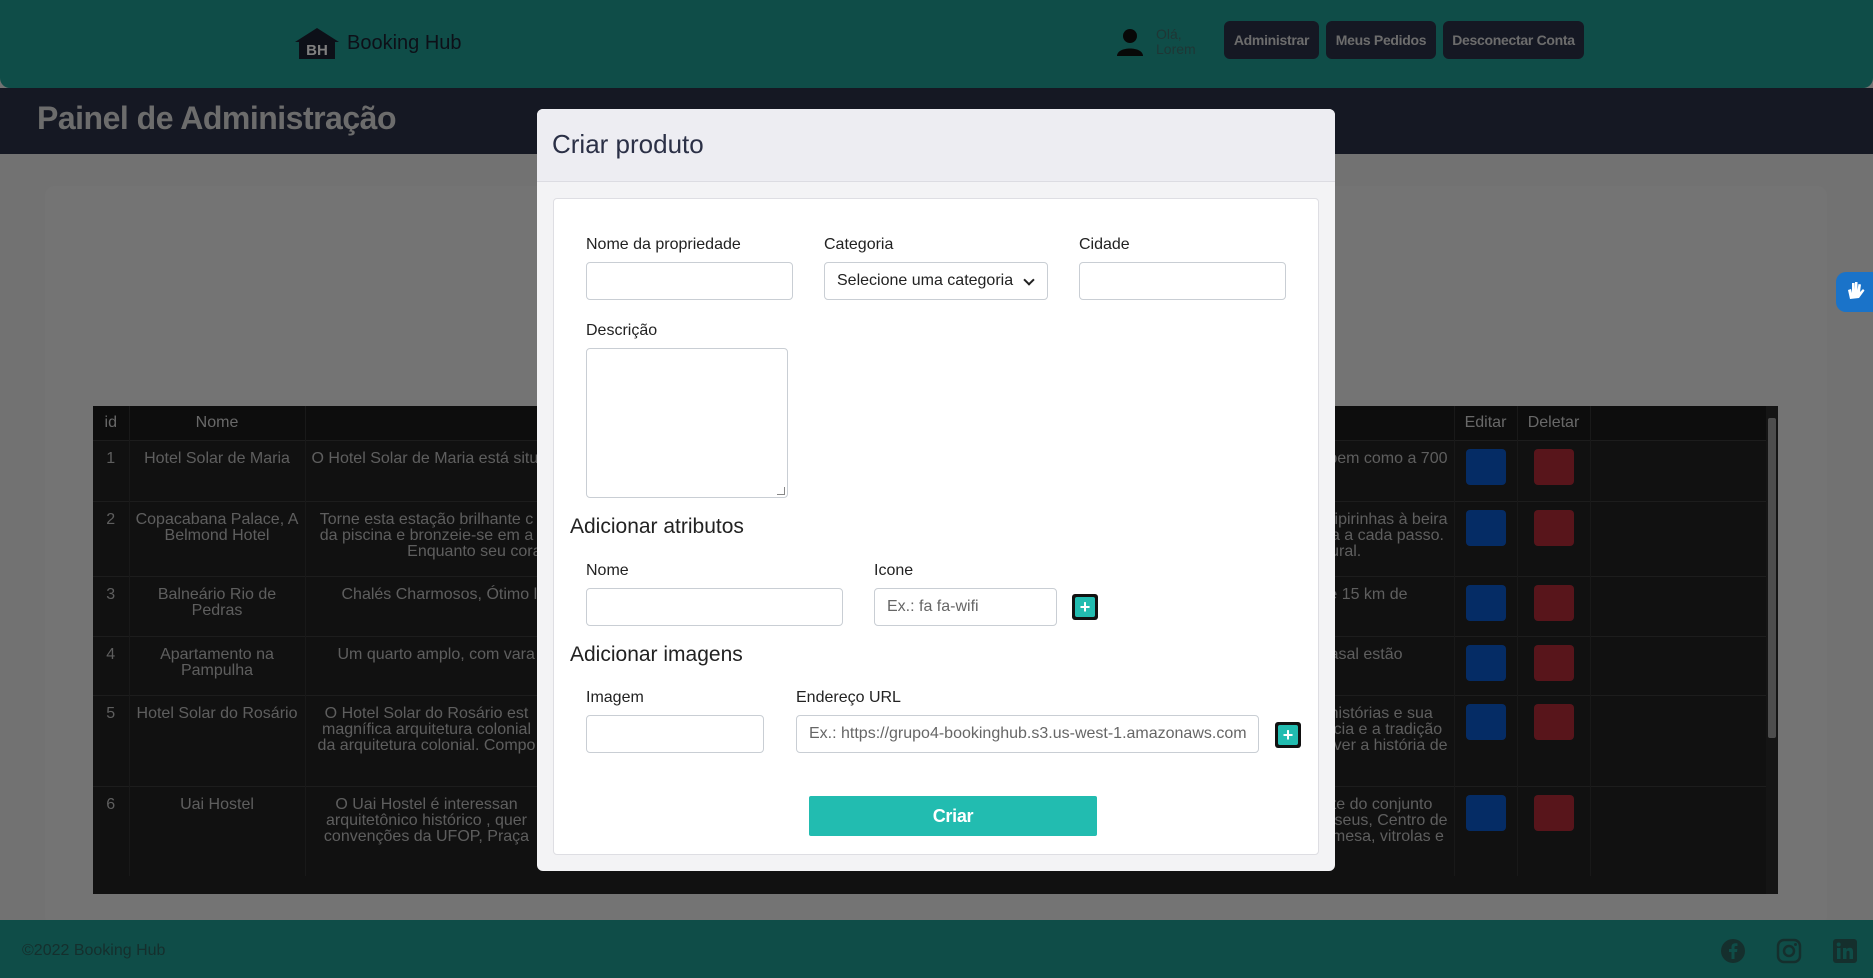 This screenshot has height=978, width=1873. What do you see at coordinates (657, 526) in the screenshot?
I see `attributes-section-title: Adicionar atributos` at bounding box center [657, 526].